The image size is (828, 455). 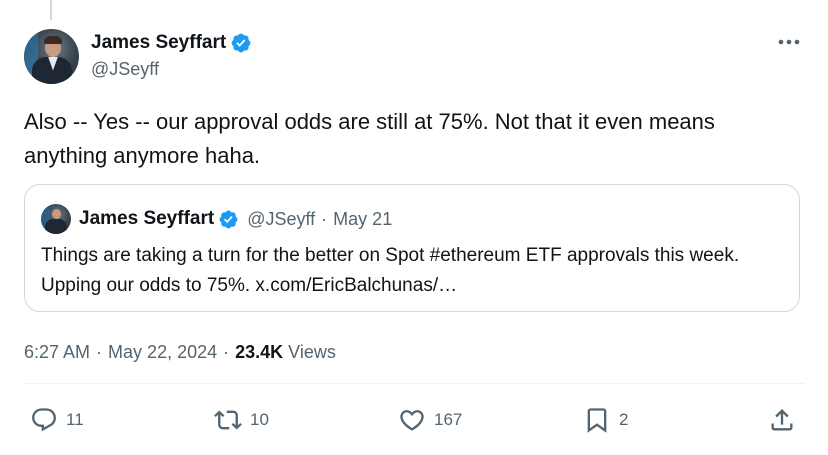 I want to click on share-icon, so click(x=782, y=420).